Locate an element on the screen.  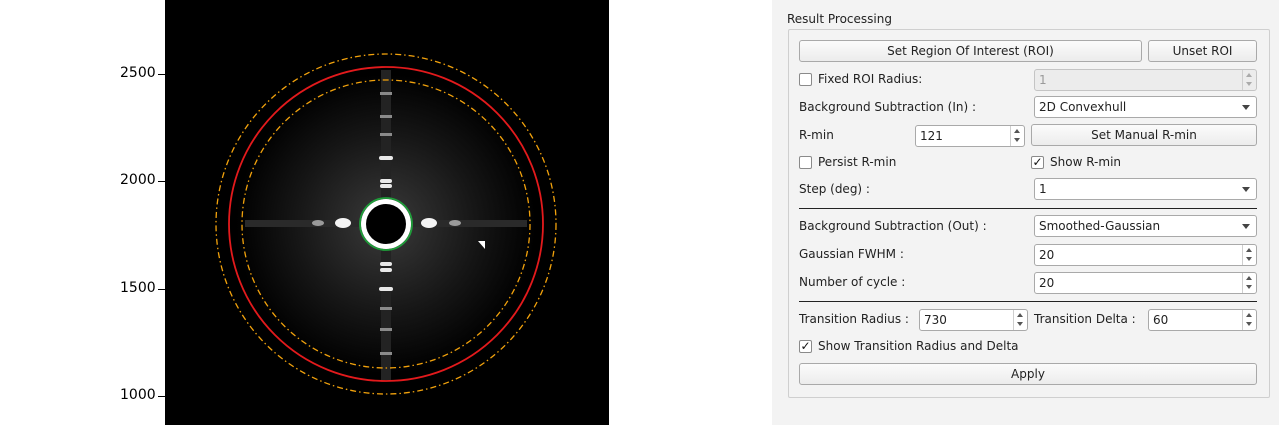
show-transition-label: Show Transition Radius and Delta is located at coordinates (918, 346).